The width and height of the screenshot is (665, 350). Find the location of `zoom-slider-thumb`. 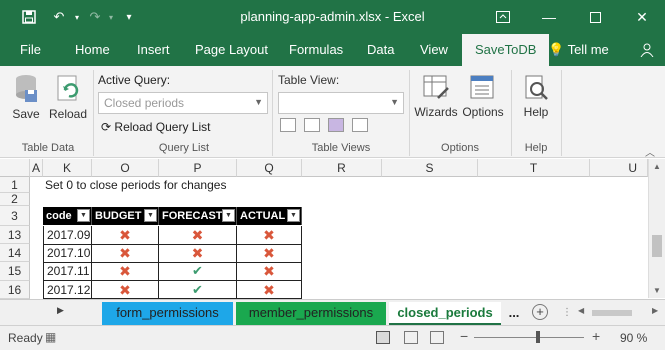

zoom-slider-thumb is located at coordinates (538, 337).